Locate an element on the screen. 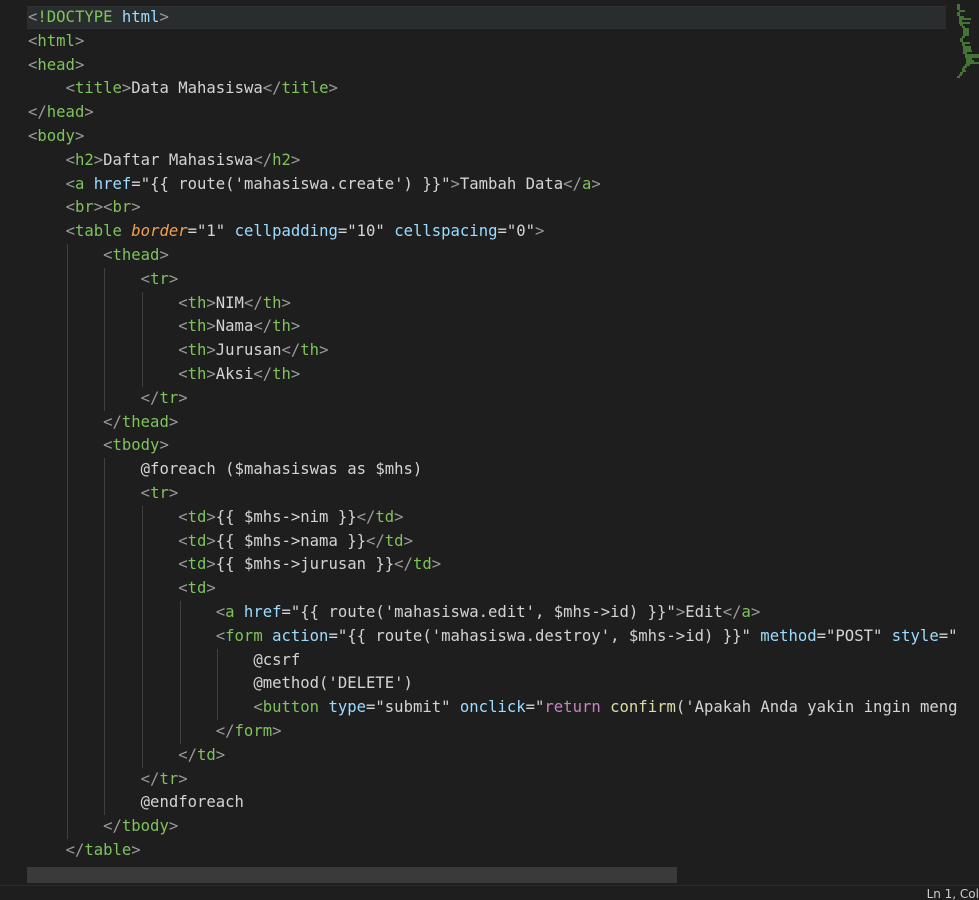  code-token: >< is located at coordinates (103, 207).